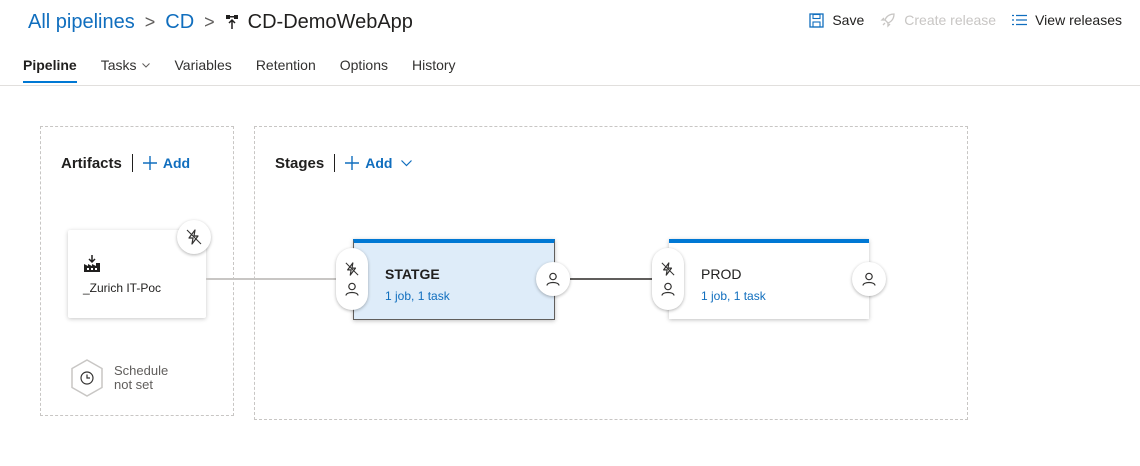 The width and height of the screenshot is (1140, 466). What do you see at coordinates (92, 266) in the screenshot?
I see `build-icon` at bounding box center [92, 266].